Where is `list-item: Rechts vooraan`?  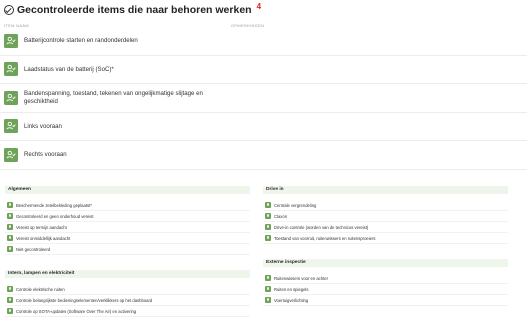
list-item: Rechts vooraan is located at coordinates (263, 155).